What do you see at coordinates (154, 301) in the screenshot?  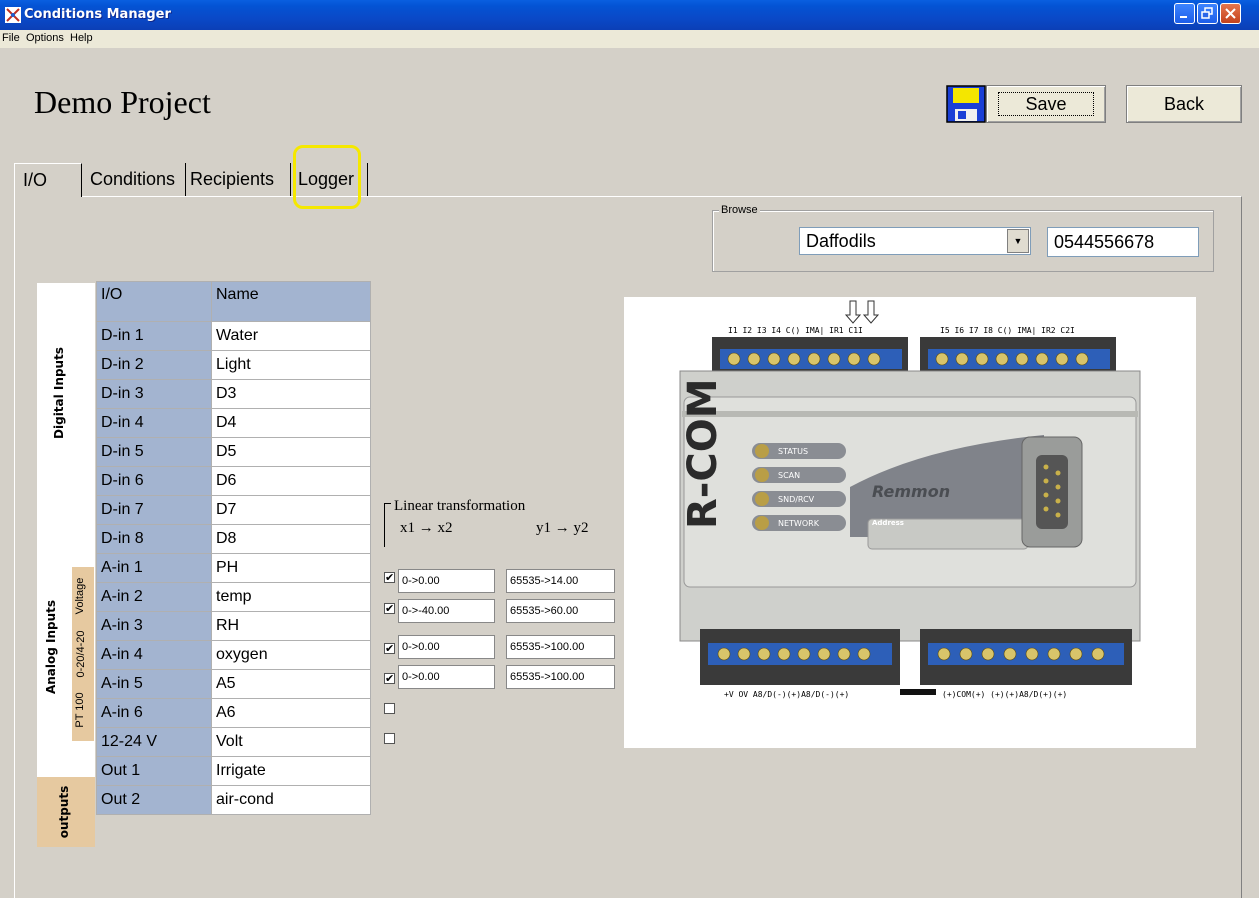 I see `header-io: I/O` at bounding box center [154, 301].